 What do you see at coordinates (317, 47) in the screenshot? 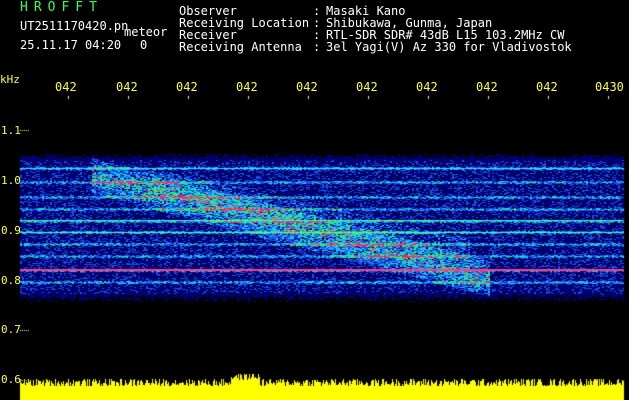
I see `antenna-sep: :` at bounding box center [317, 47].